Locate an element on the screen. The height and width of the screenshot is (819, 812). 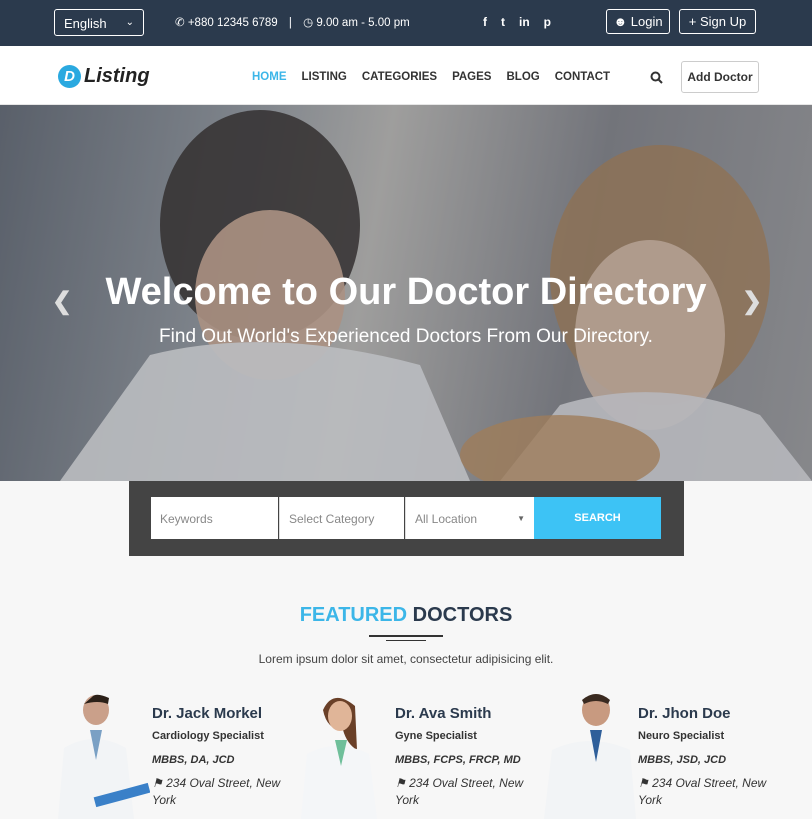
social-links: f t in p is located at coordinates (517, 22).